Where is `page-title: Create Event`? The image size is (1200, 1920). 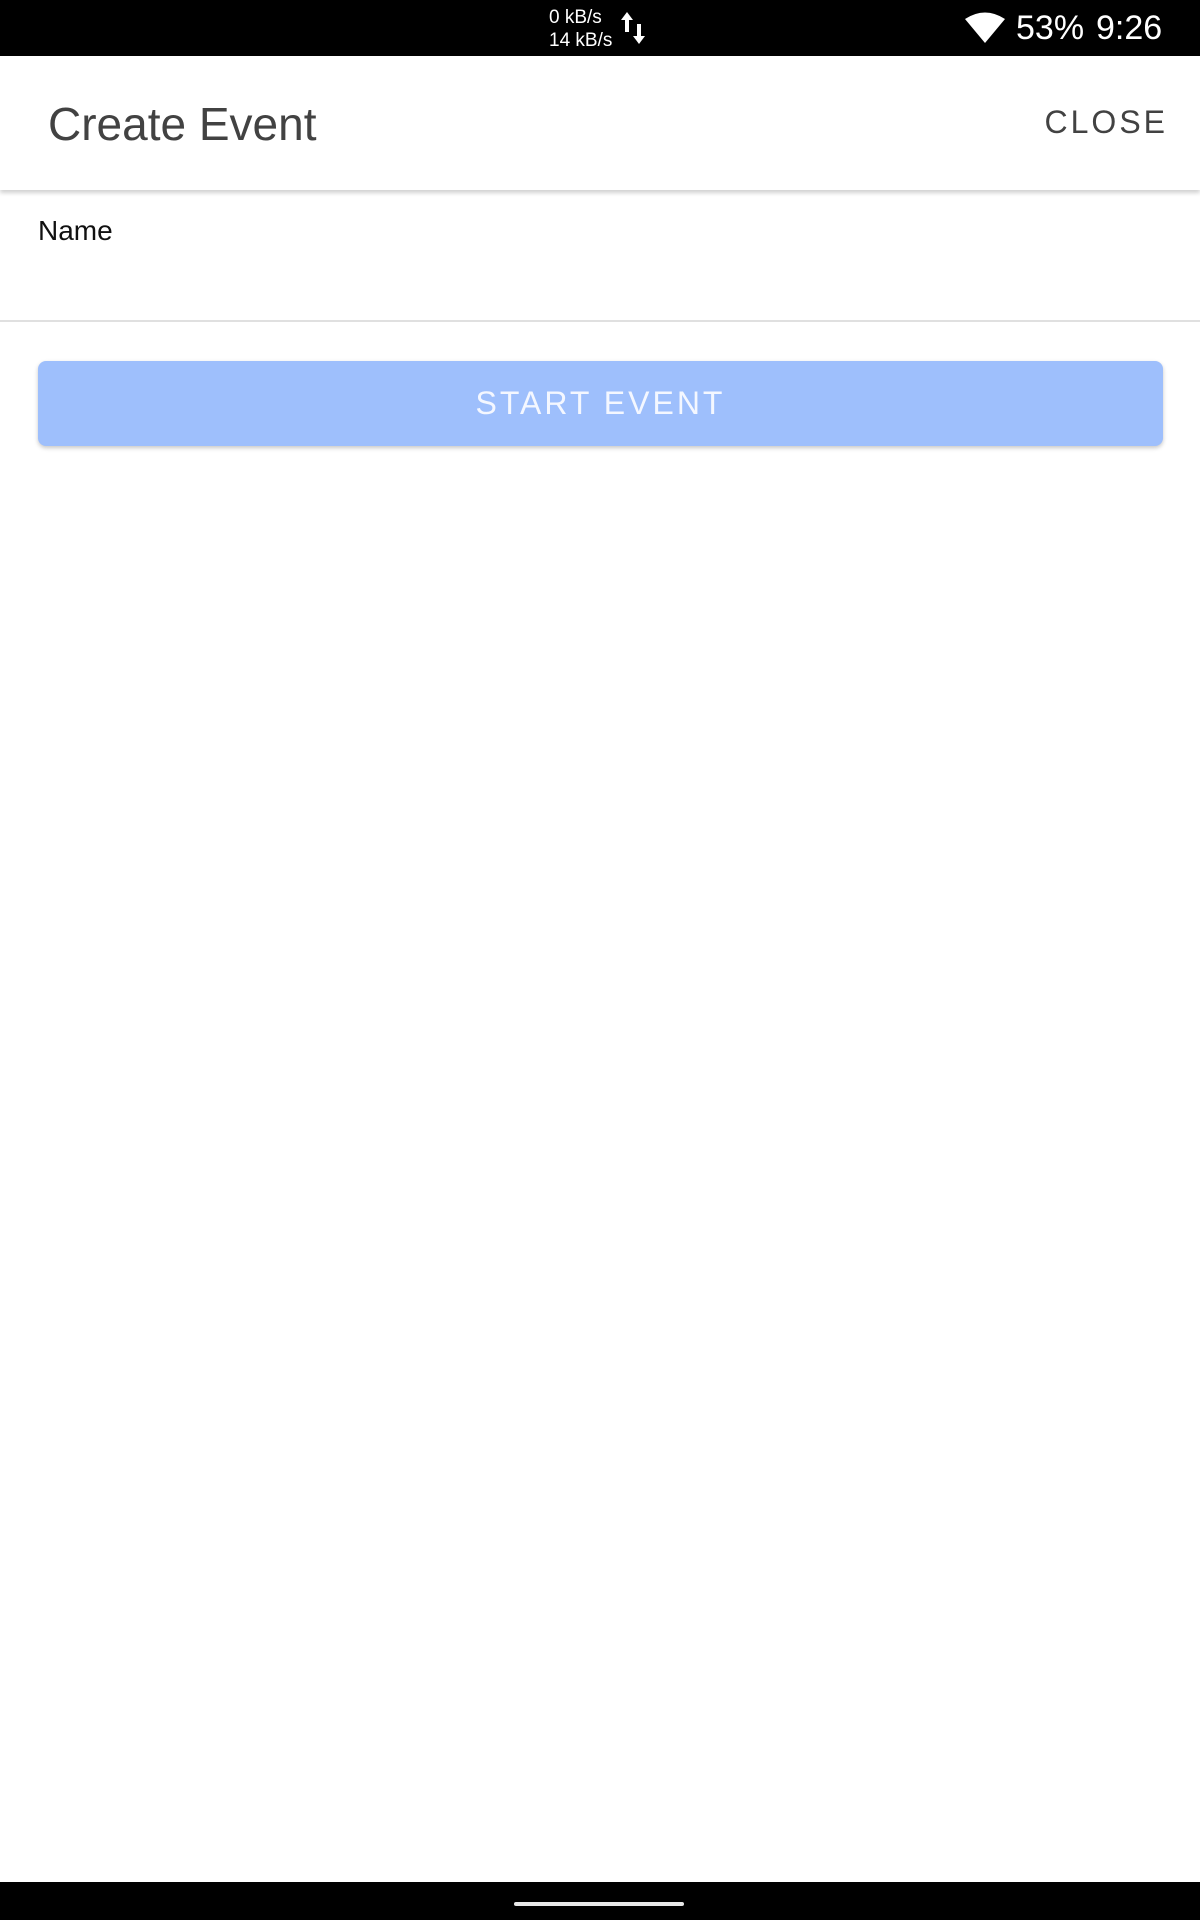 page-title: Create Event is located at coordinates (182, 124).